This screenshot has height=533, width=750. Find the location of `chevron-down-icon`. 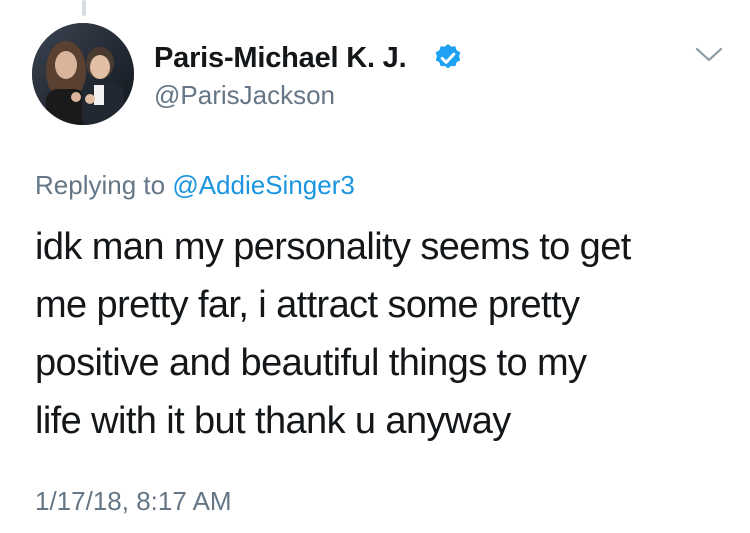

chevron-down-icon is located at coordinates (709, 55).